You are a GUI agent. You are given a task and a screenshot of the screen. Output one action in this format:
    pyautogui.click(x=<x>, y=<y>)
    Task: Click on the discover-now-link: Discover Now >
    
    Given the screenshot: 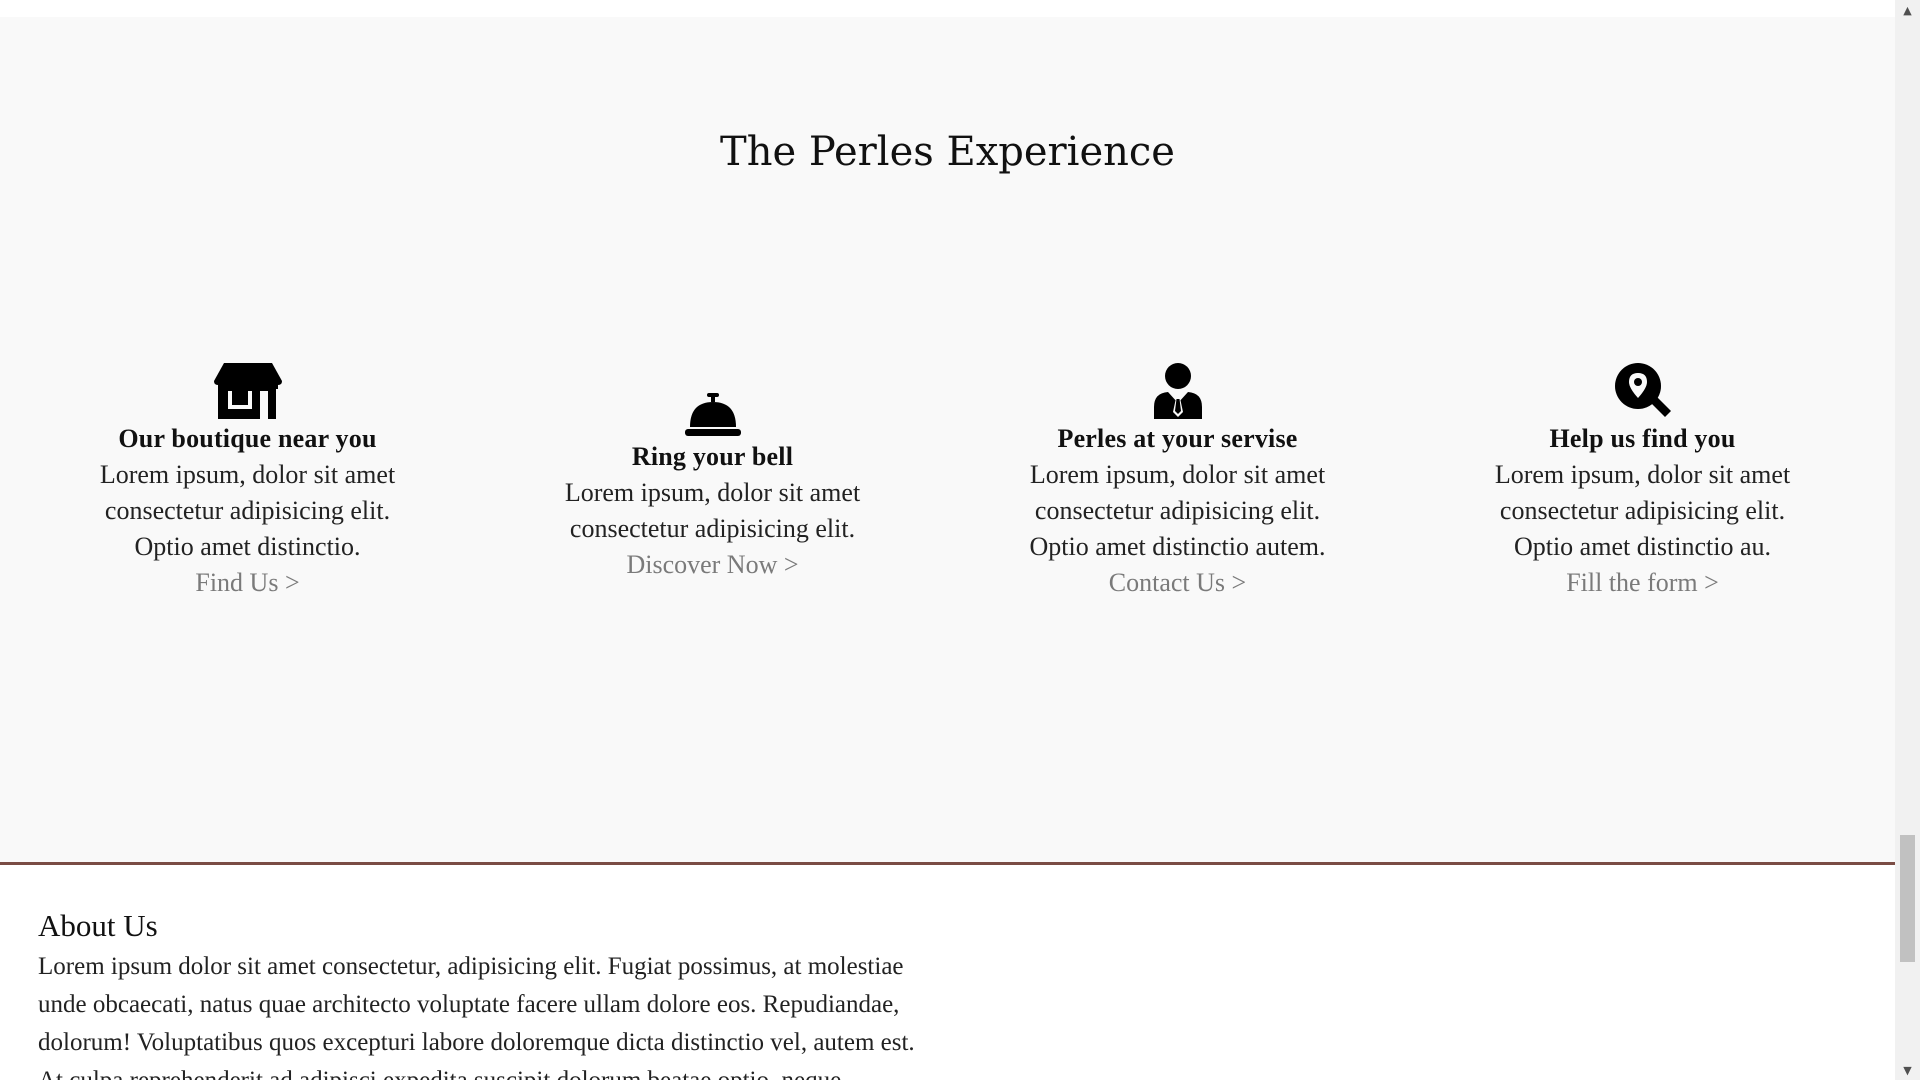 What is the action you would take?
    pyautogui.click(x=712, y=565)
    